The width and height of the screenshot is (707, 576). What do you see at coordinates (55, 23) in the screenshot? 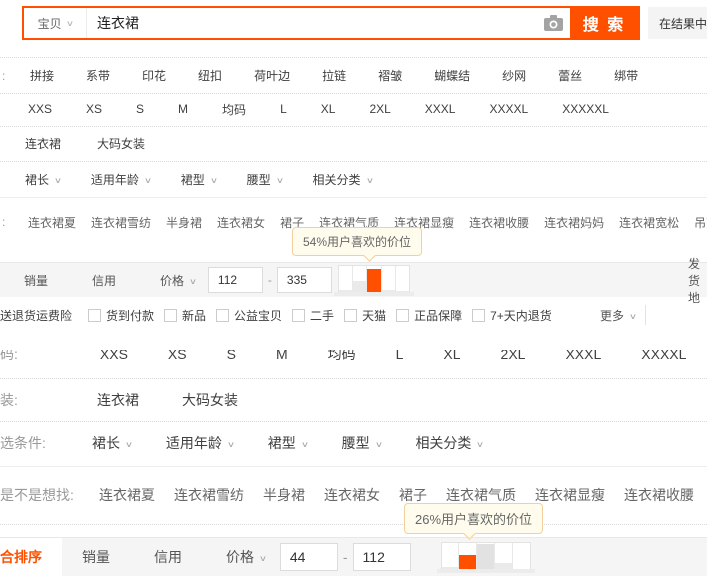
I see `search-category-dropdown: 宝贝 ∨` at bounding box center [55, 23].